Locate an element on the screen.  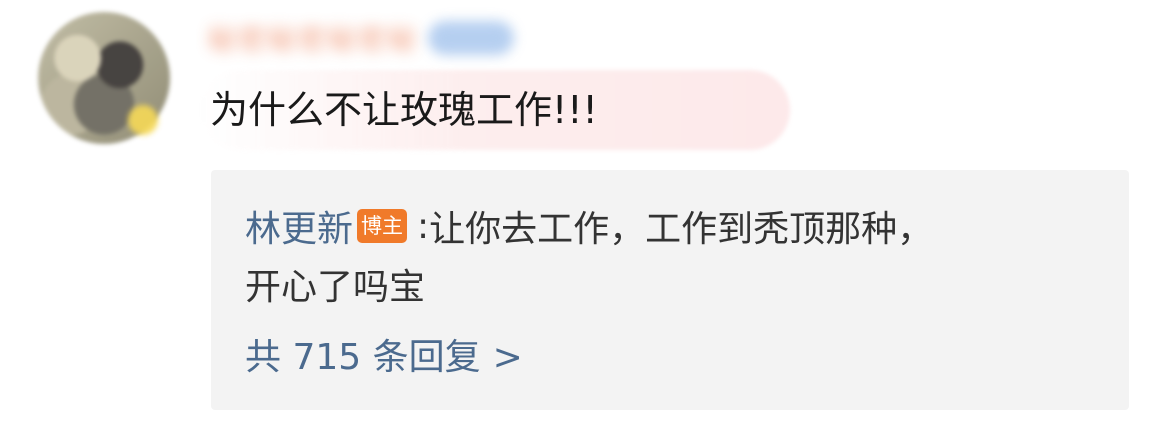
reply-author-name: 林更新 is located at coordinates (299, 226).